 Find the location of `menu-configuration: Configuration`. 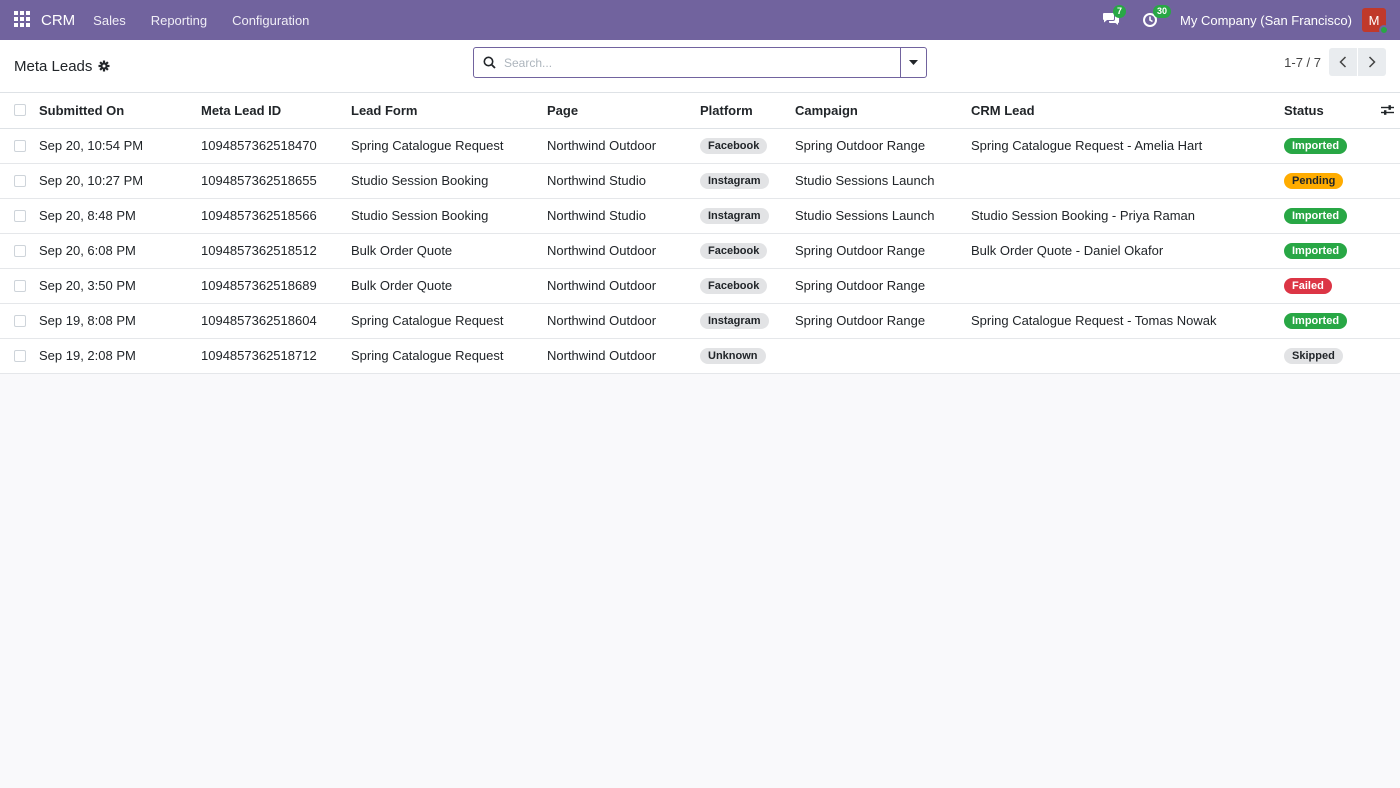

menu-configuration: Configuration is located at coordinates (270, 20).